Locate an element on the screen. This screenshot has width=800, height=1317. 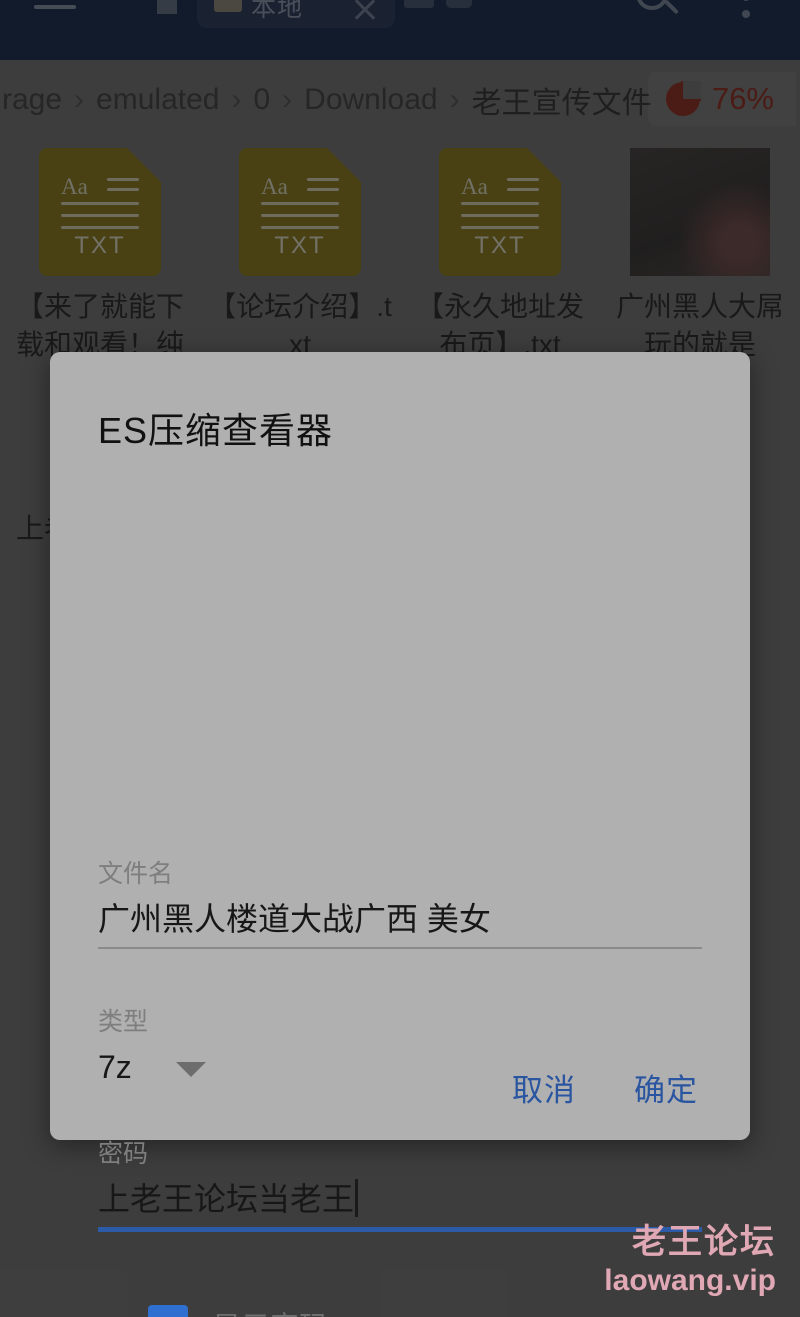
chevron-down-icon is located at coordinates (190, 1069).